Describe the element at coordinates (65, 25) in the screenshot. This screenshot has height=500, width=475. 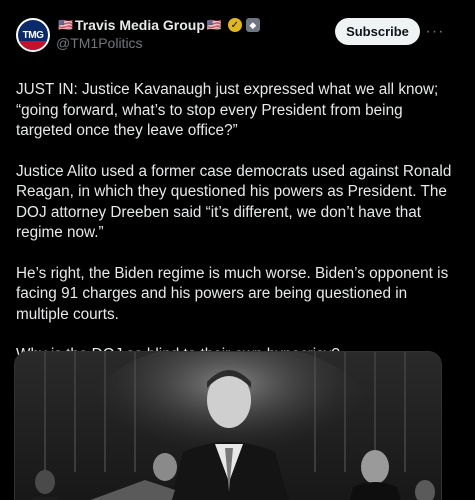
I see `flag-icon-left: 🇺🇸` at that location.